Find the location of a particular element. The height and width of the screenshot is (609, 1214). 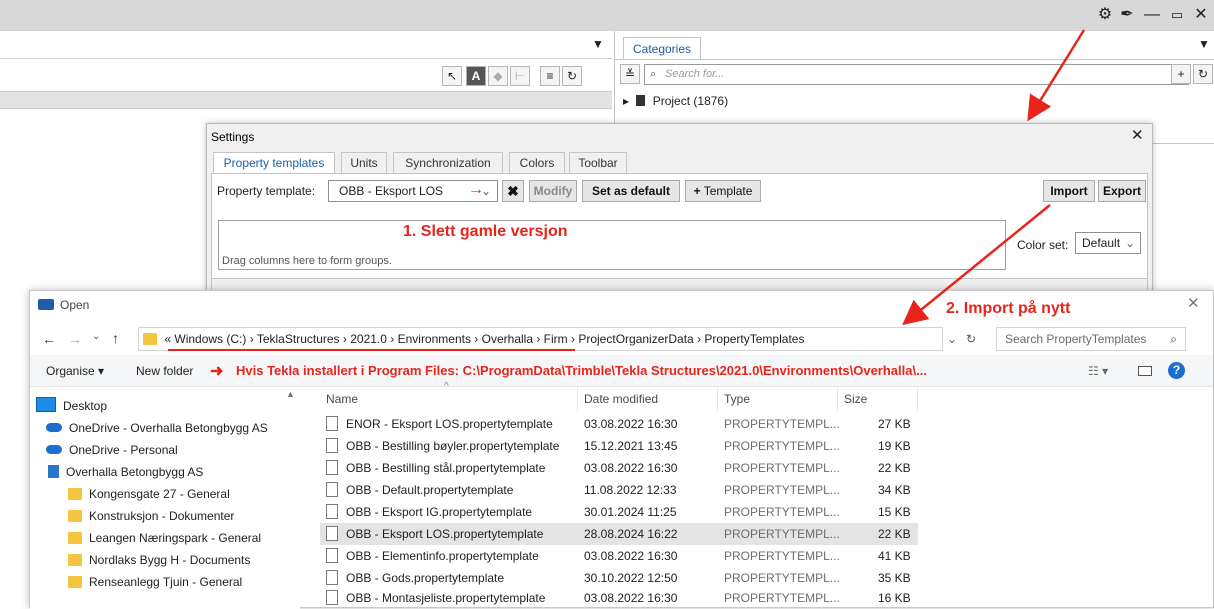

tab-categories: Categories is located at coordinates (662, 48).